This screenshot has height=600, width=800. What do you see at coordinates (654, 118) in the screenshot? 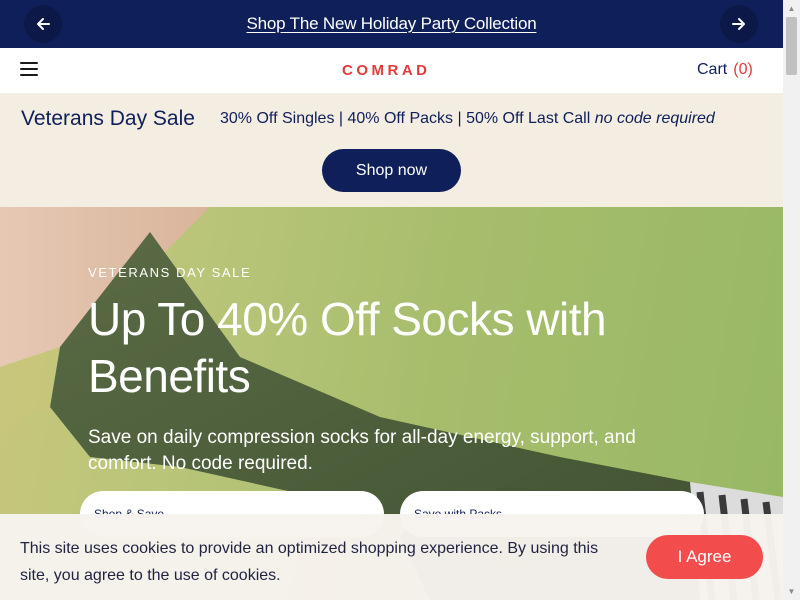
I see `promo-note: no code required` at bounding box center [654, 118].